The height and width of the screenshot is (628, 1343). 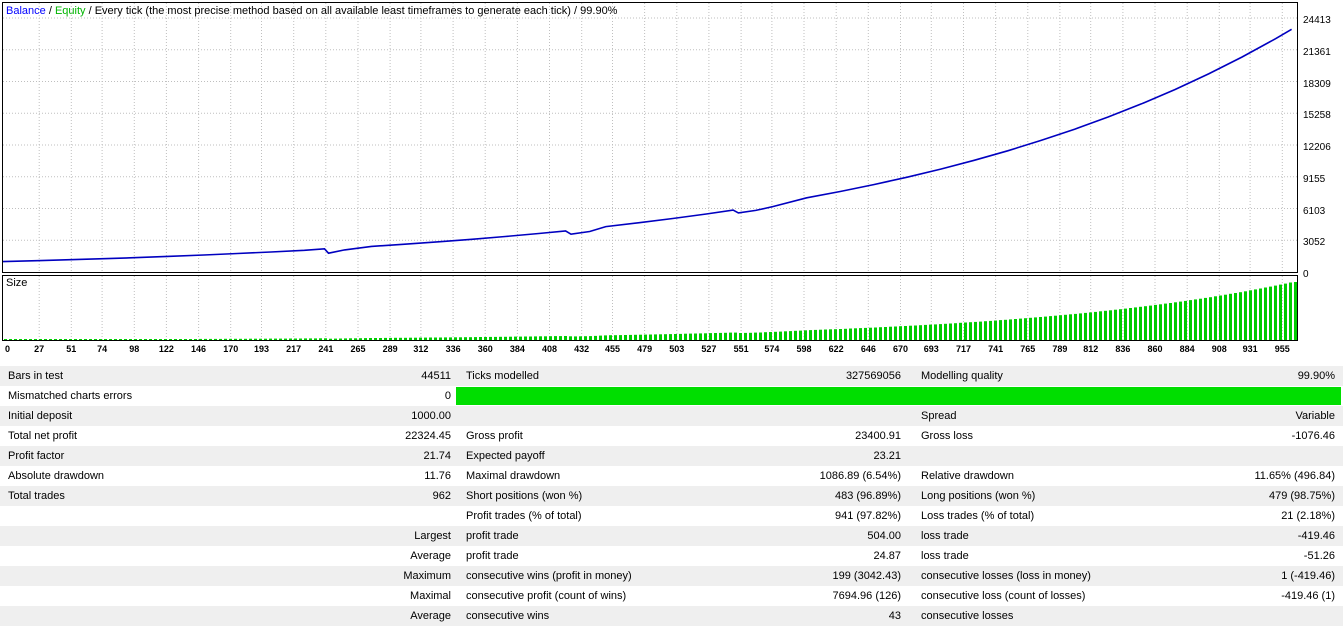 What do you see at coordinates (1060, 349) in the screenshot?
I see `x-tick-label: 789` at bounding box center [1060, 349].